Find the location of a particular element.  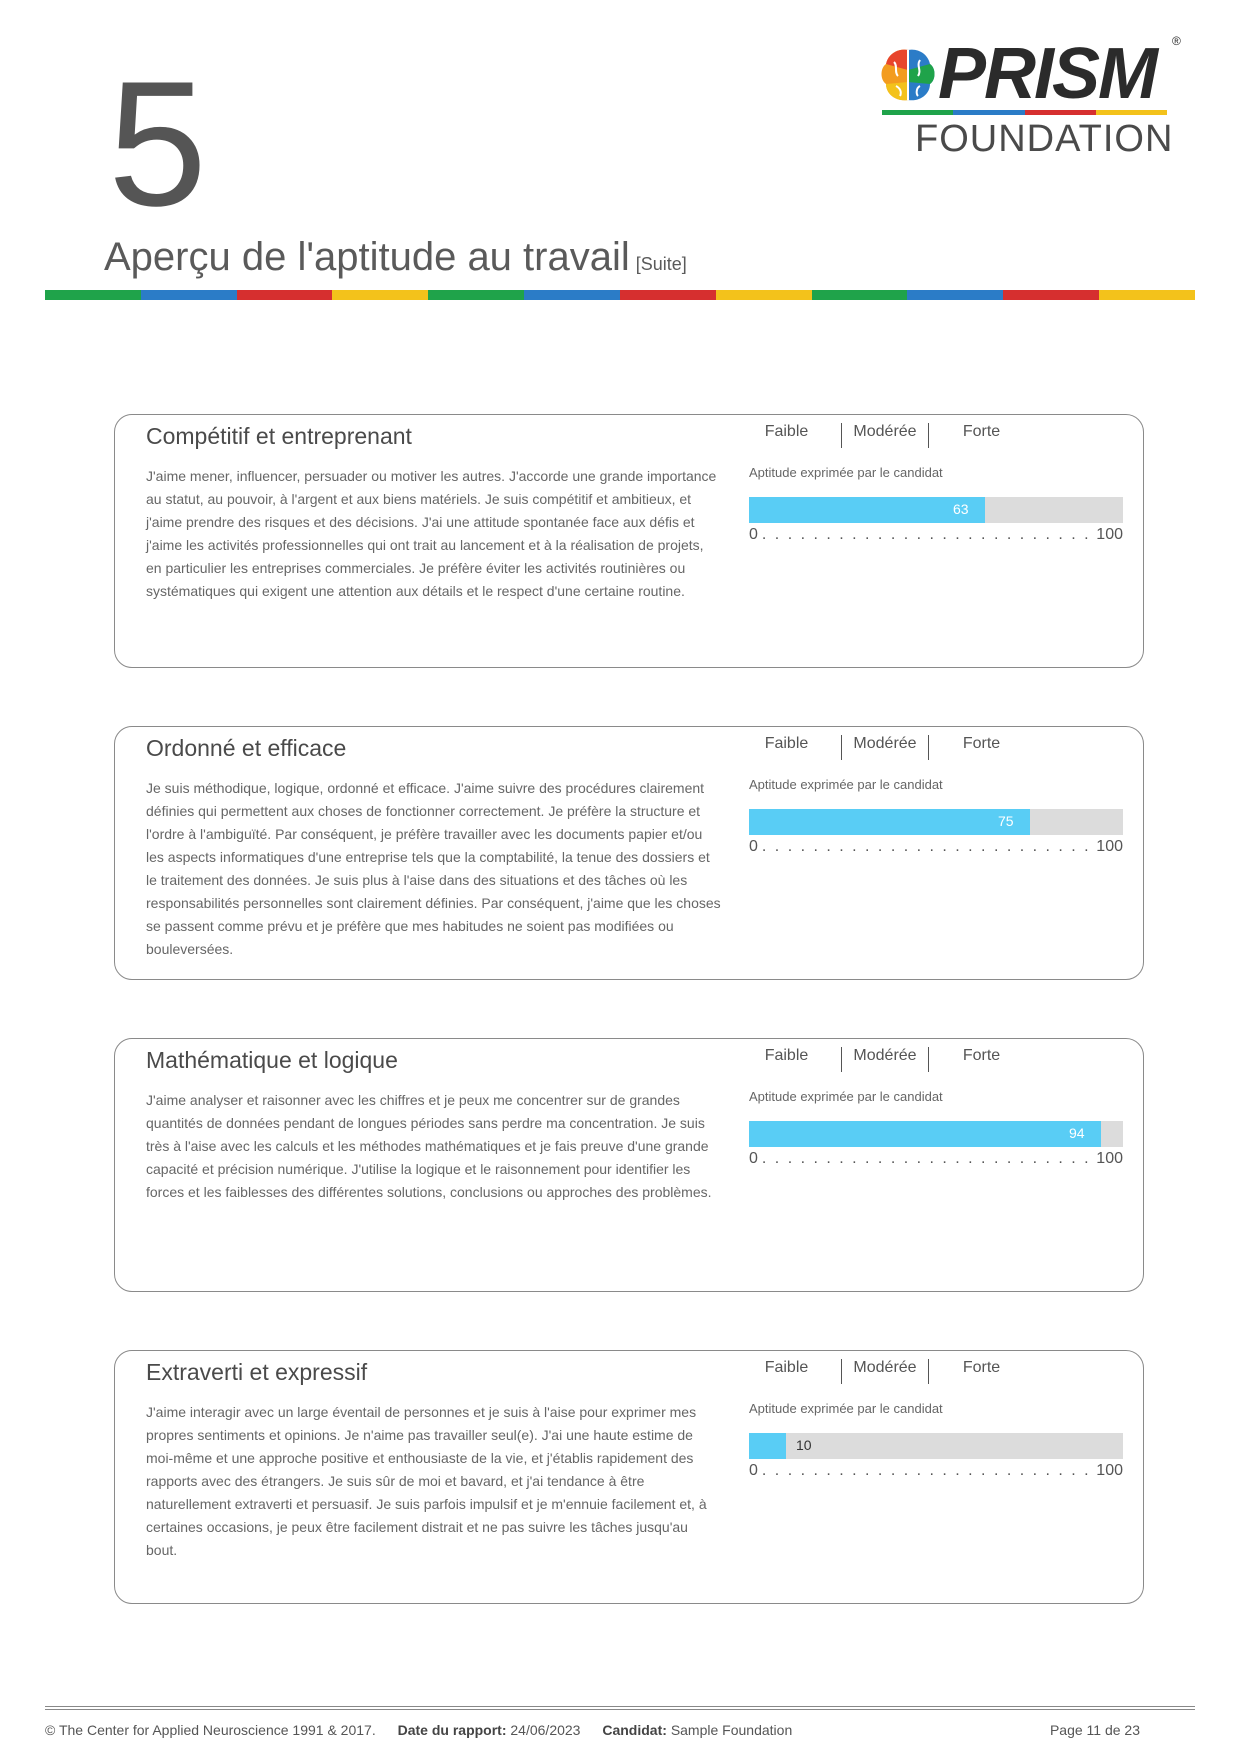

logo-wordmark: PRISM is located at coordinates (1048, 74).